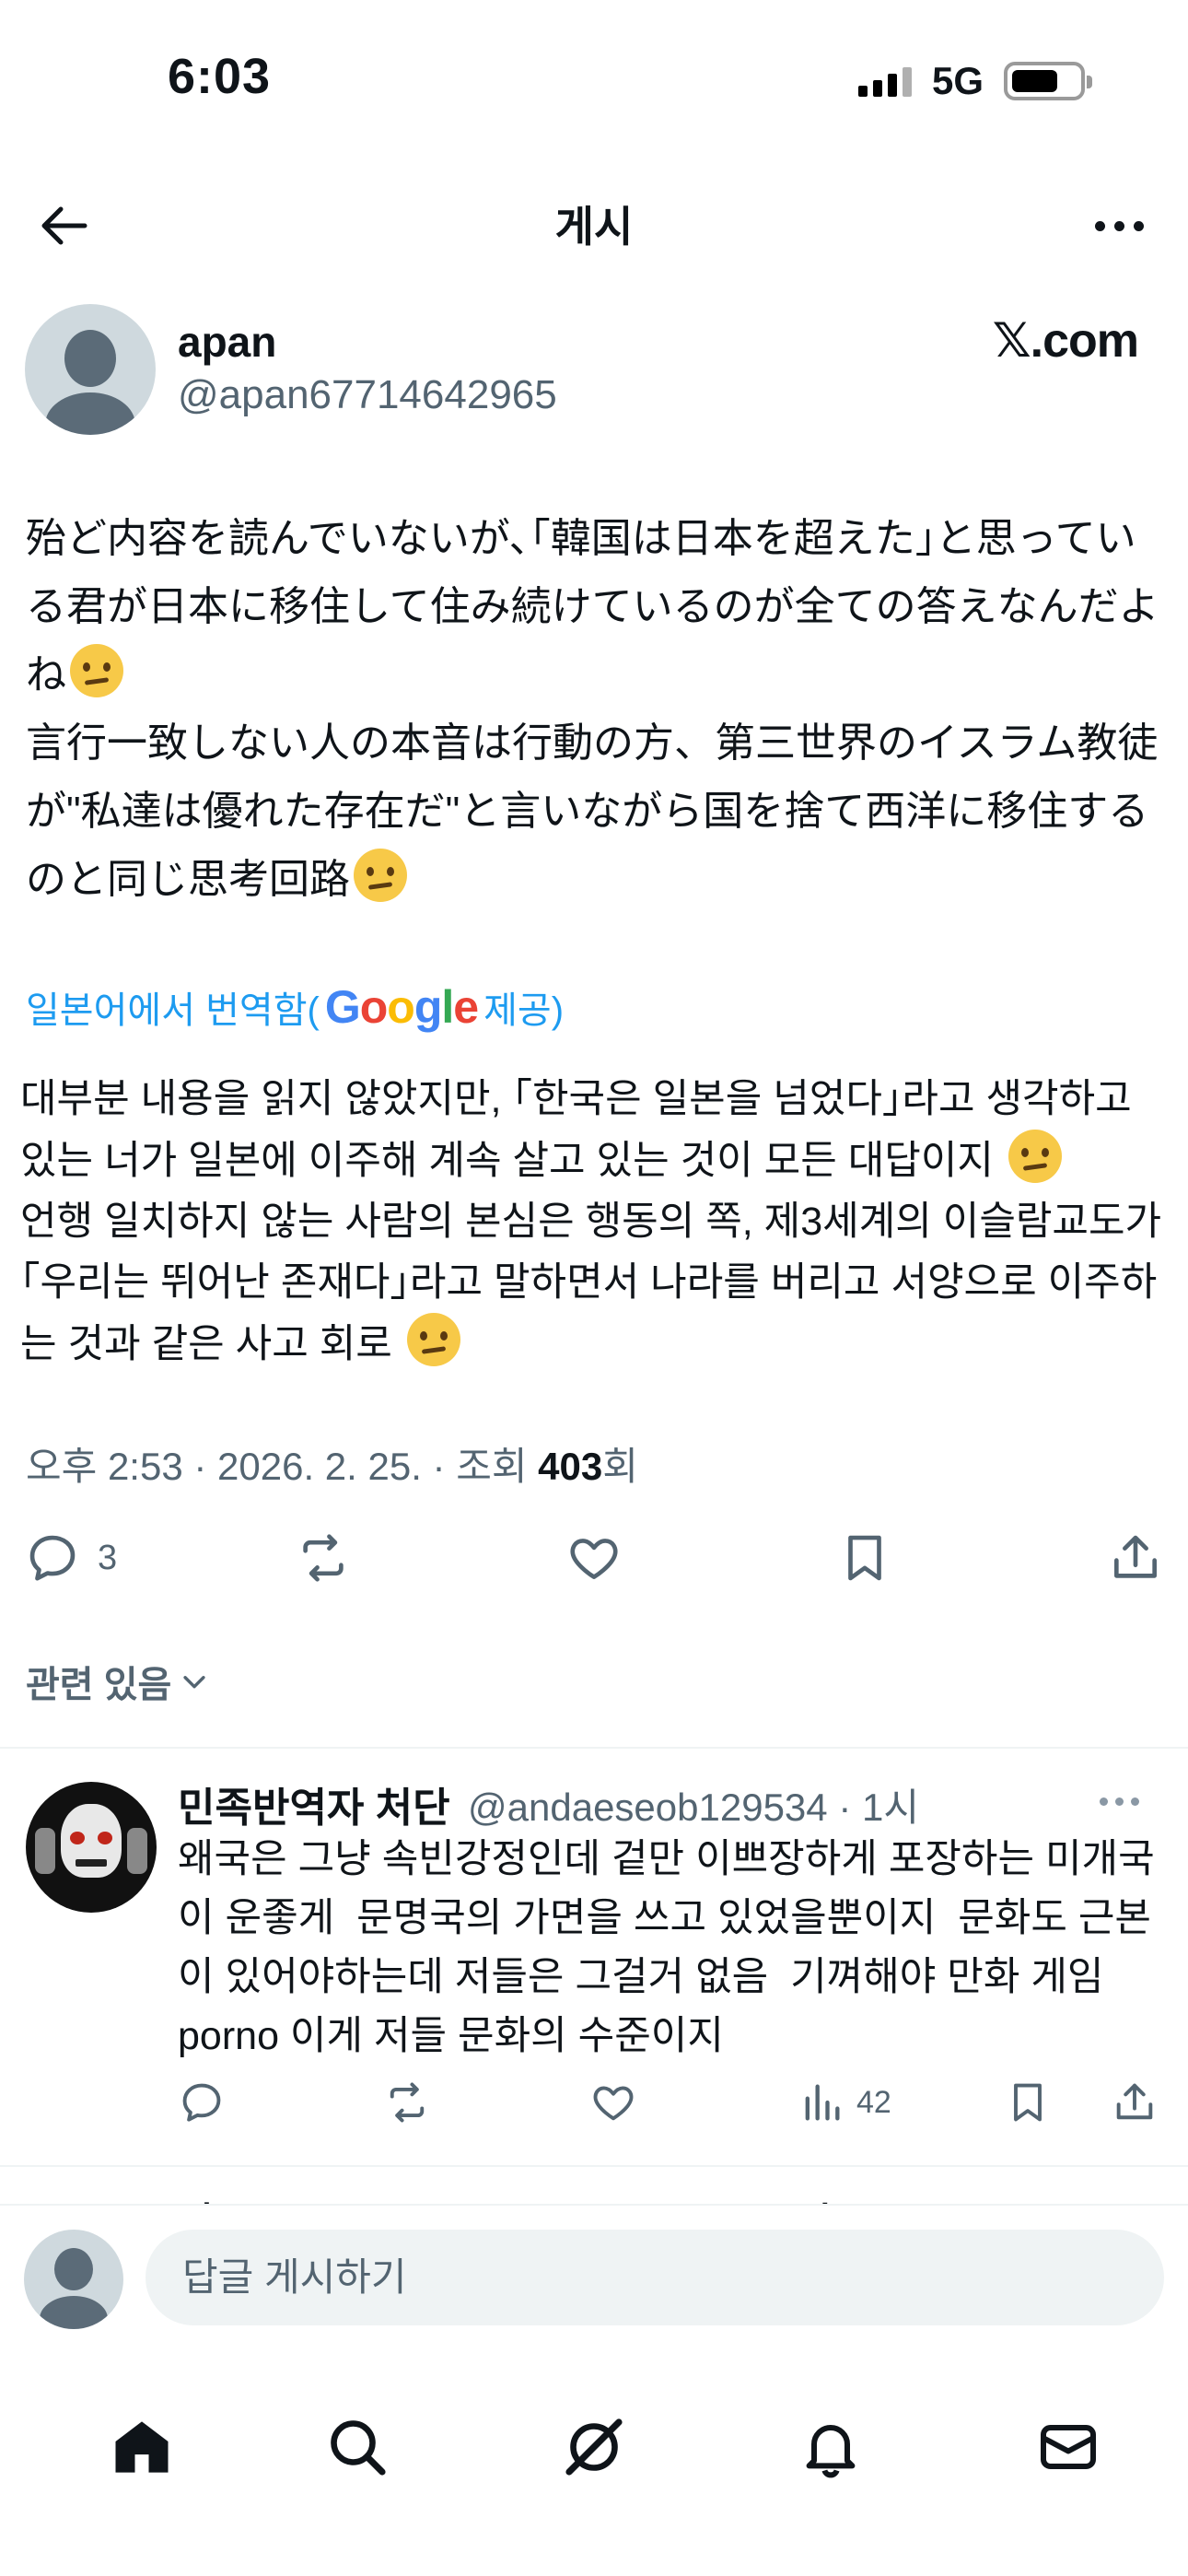 The image size is (1188, 2576). Describe the element at coordinates (1127, 1801) in the screenshot. I see `reply-more-button` at that location.